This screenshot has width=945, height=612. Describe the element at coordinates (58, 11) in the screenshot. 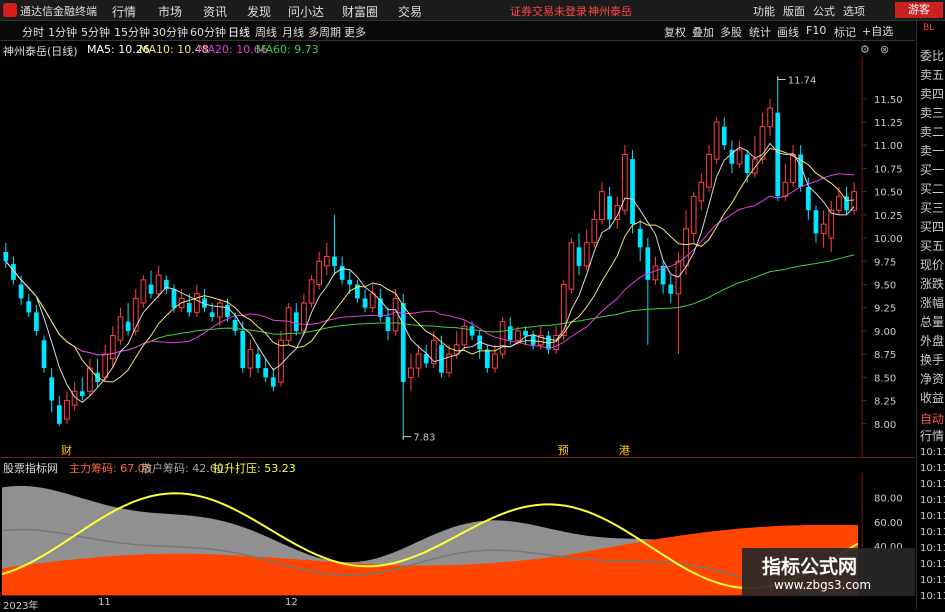

I see `app-title: 通达信金融终端` at that location.